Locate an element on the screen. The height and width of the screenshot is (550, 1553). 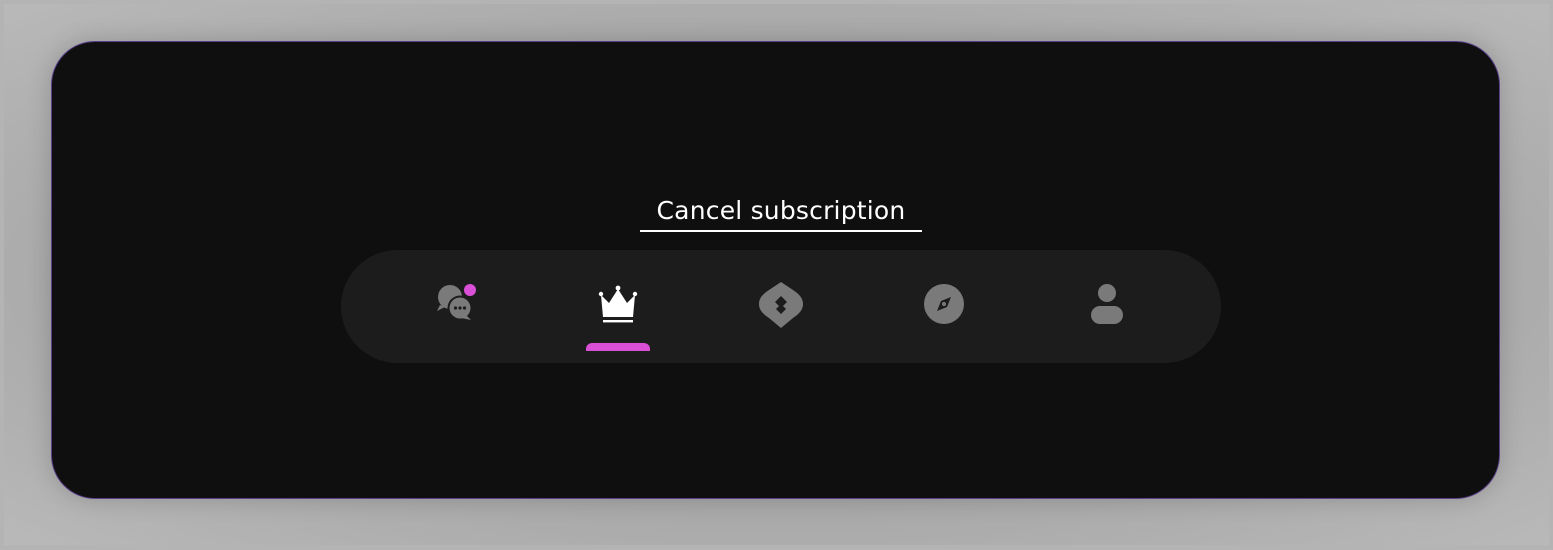
heart-shape-icon is located at coordinates (781, 305).